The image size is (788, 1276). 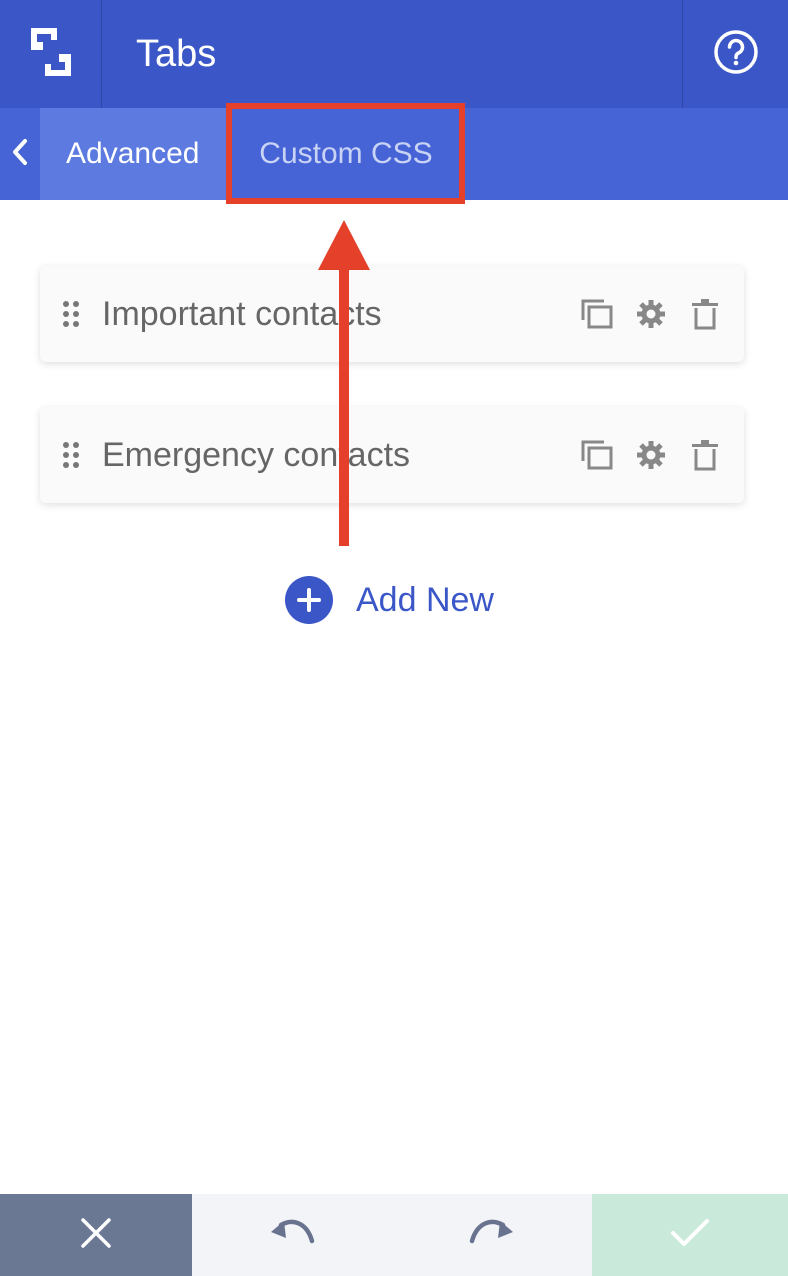 I want to click on list-item-label: Important contacts, so click(x=242, y=313).